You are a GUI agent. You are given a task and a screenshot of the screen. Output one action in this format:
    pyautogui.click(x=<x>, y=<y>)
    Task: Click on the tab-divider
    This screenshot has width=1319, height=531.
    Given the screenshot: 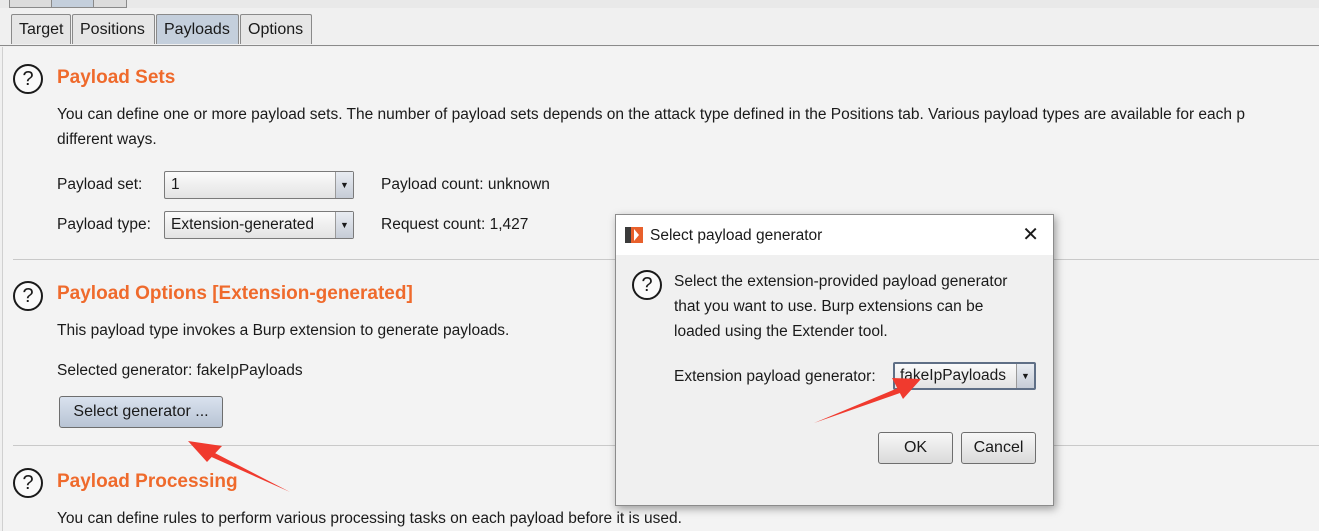 What is the action you would take?
    pyautogui.click(x=659, y=45)
    